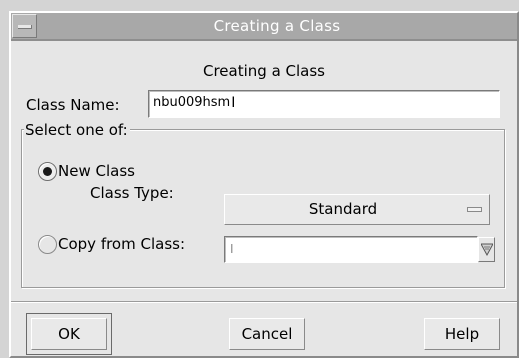 This screenshot has width=519, height=358. What do you see at coordinates (267, 334) in the screenshot?
I see `cancel-button: Cancel` at bounding box center [267, 334].